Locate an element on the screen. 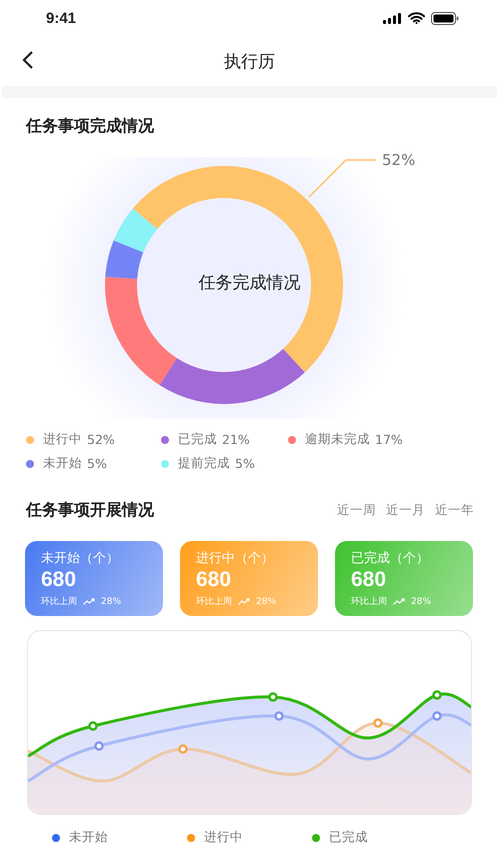 Image resolution: width=499 pixels, height=855 pixels. card-title: 已完成（个） is located at coordinates (390, 558).